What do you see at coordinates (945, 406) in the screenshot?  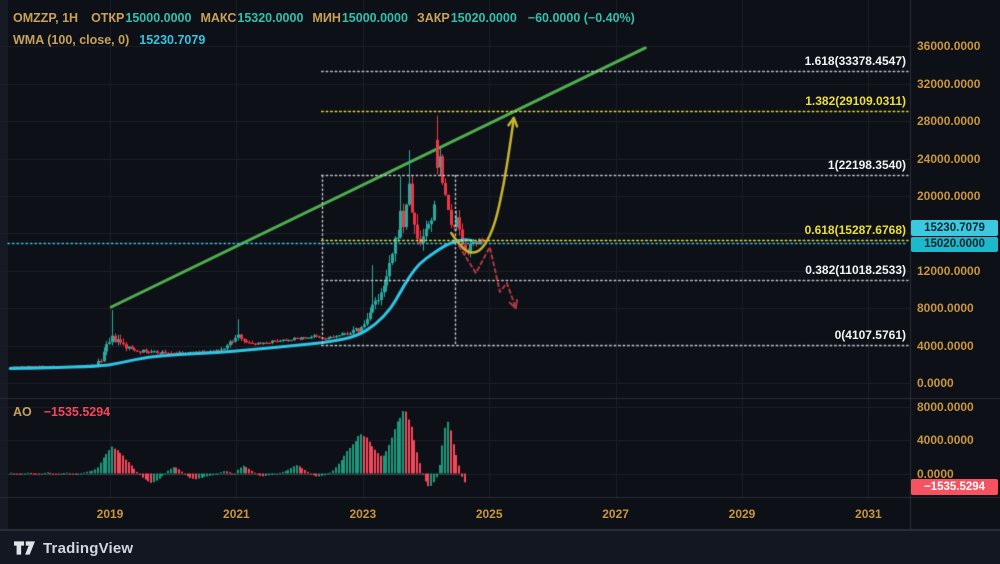 I see `ao-tick-label: 8000.0000` at bounding box center [945, 406].